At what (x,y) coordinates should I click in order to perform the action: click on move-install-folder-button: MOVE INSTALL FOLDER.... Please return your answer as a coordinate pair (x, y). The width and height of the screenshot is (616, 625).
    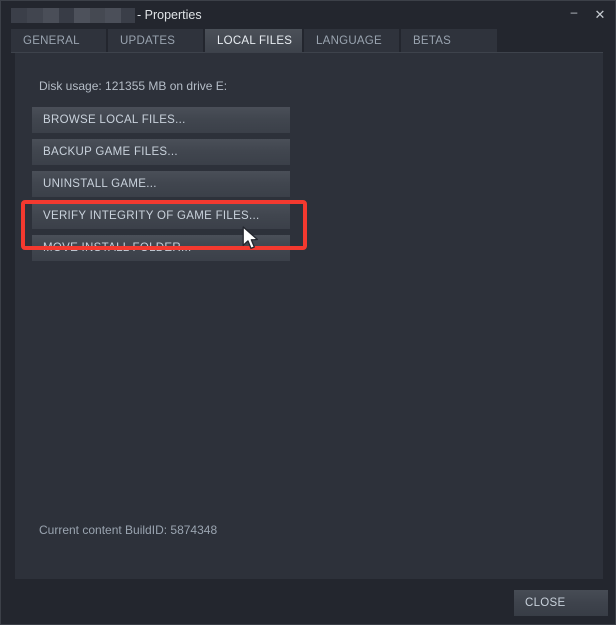
    Looking at the image, I should click on (161, 248).